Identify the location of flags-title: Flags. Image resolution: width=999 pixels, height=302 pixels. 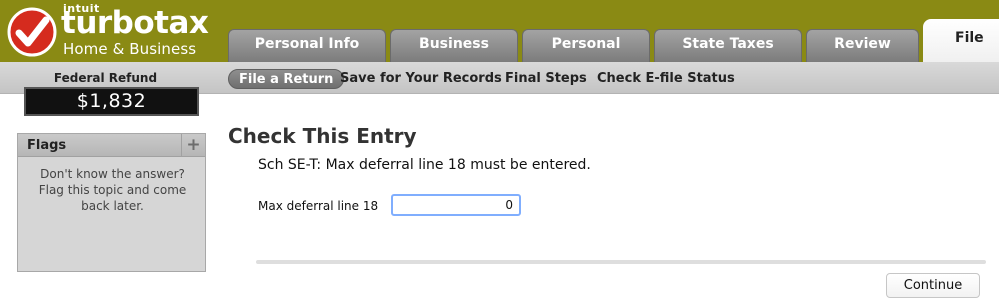
(47, 145).